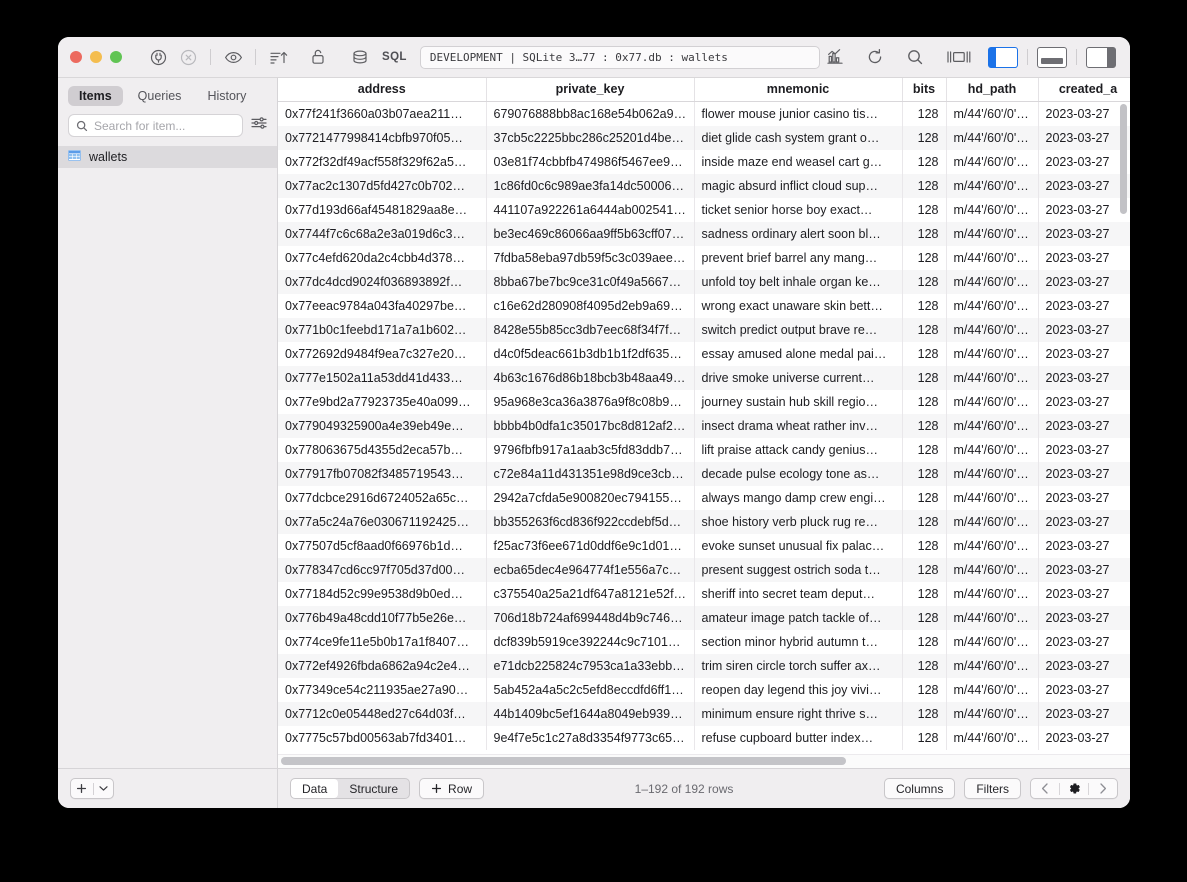  I want to click on view-mode-data: Data, so click(315, 788).